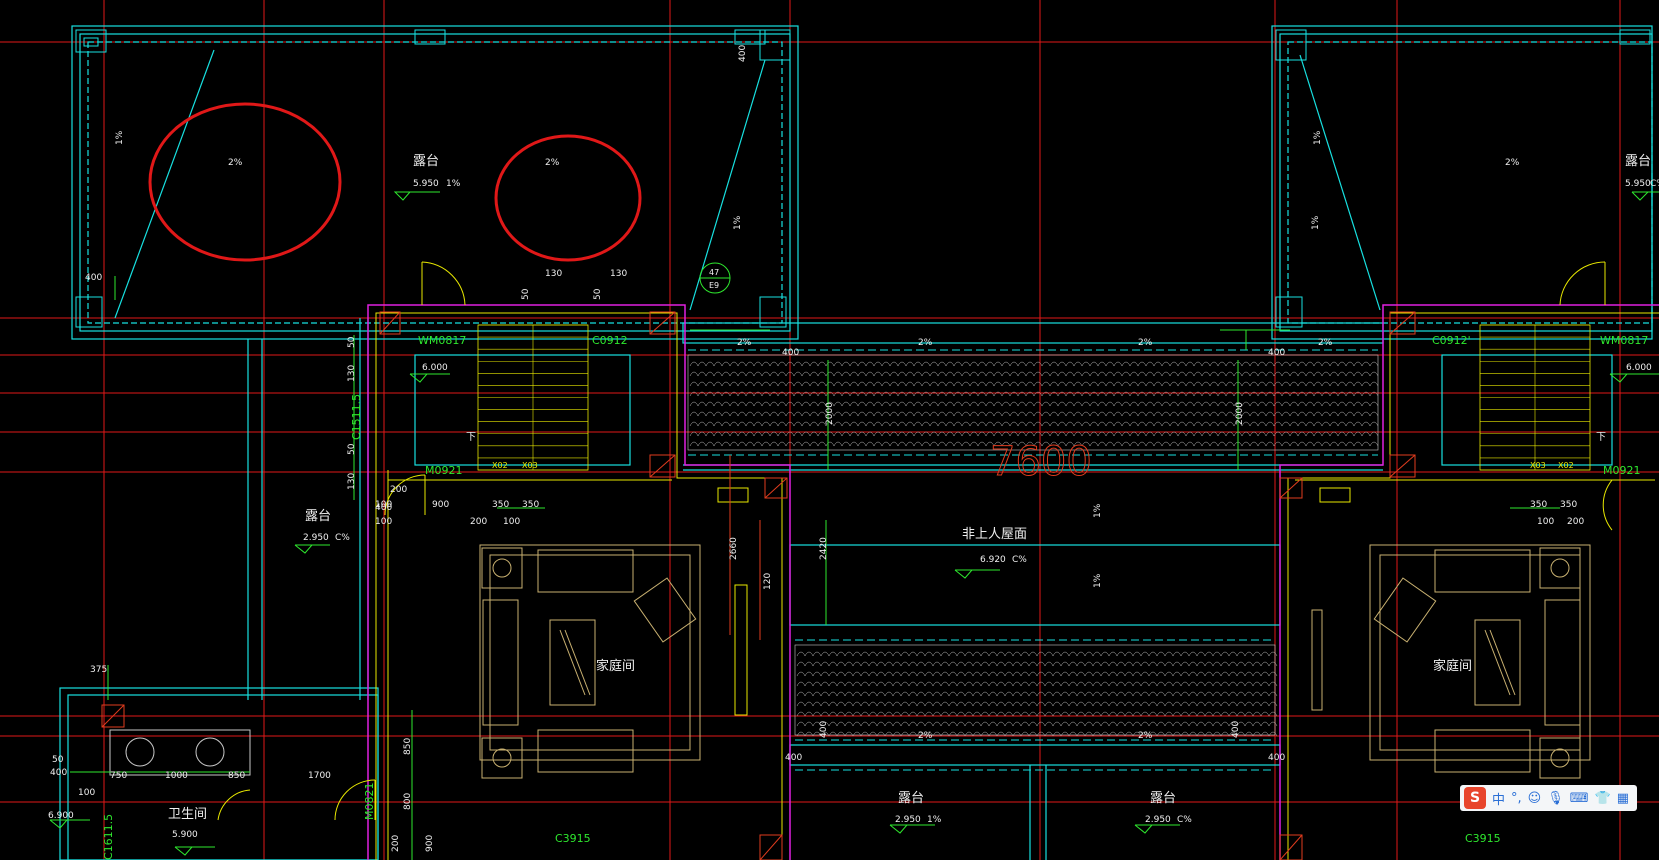 The width and height of the screenshot is (1659, 860). What do you see at coordinates (61, 816) in the screenshot?
I see `elev-mark: 6.900` at bounding box center [61, 816].